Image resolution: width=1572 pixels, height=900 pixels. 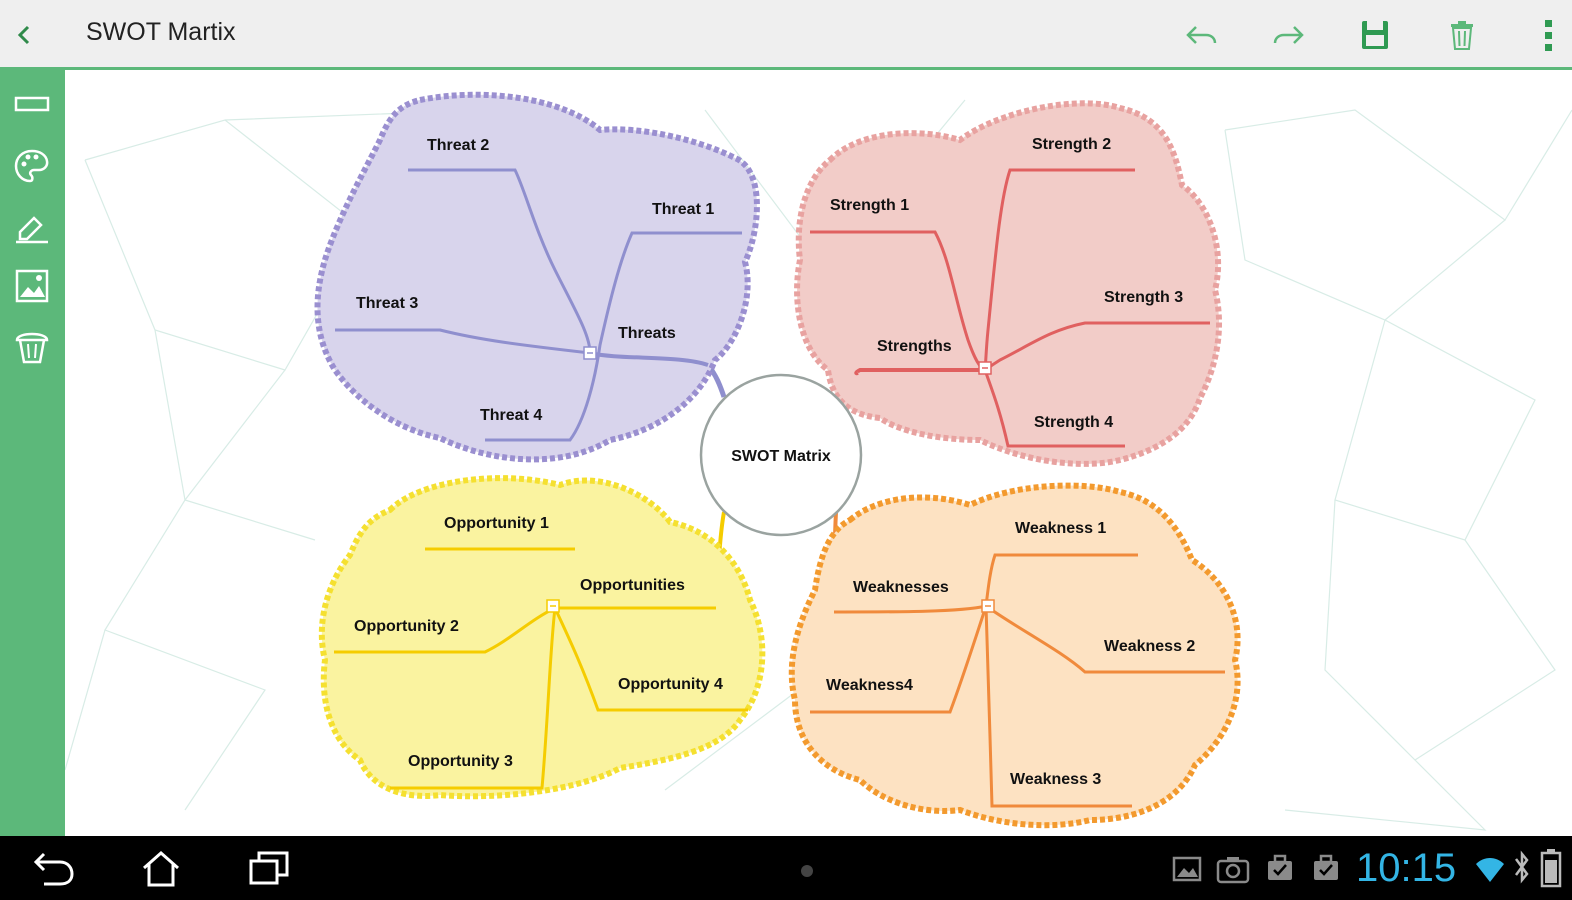 I want to click on tool-sidebar, so click(x=32, y=453).